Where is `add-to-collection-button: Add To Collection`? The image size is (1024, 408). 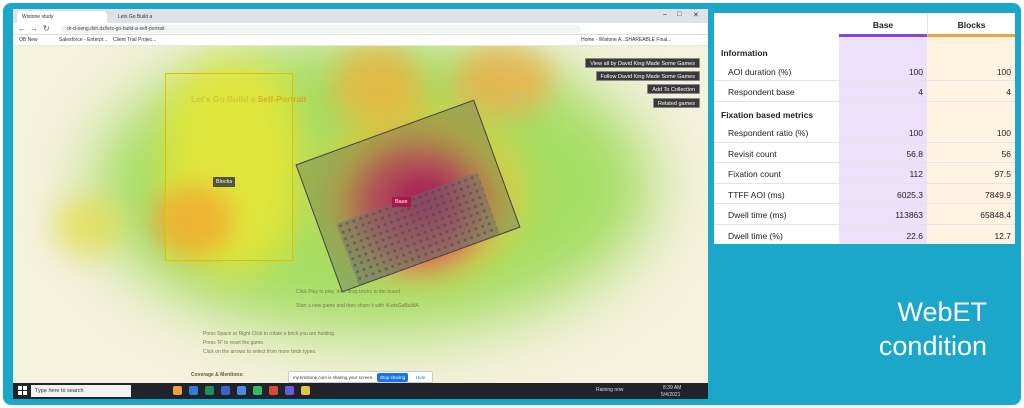 add-to-collection-button: Add To Collection is located at coordinates (673, 89).